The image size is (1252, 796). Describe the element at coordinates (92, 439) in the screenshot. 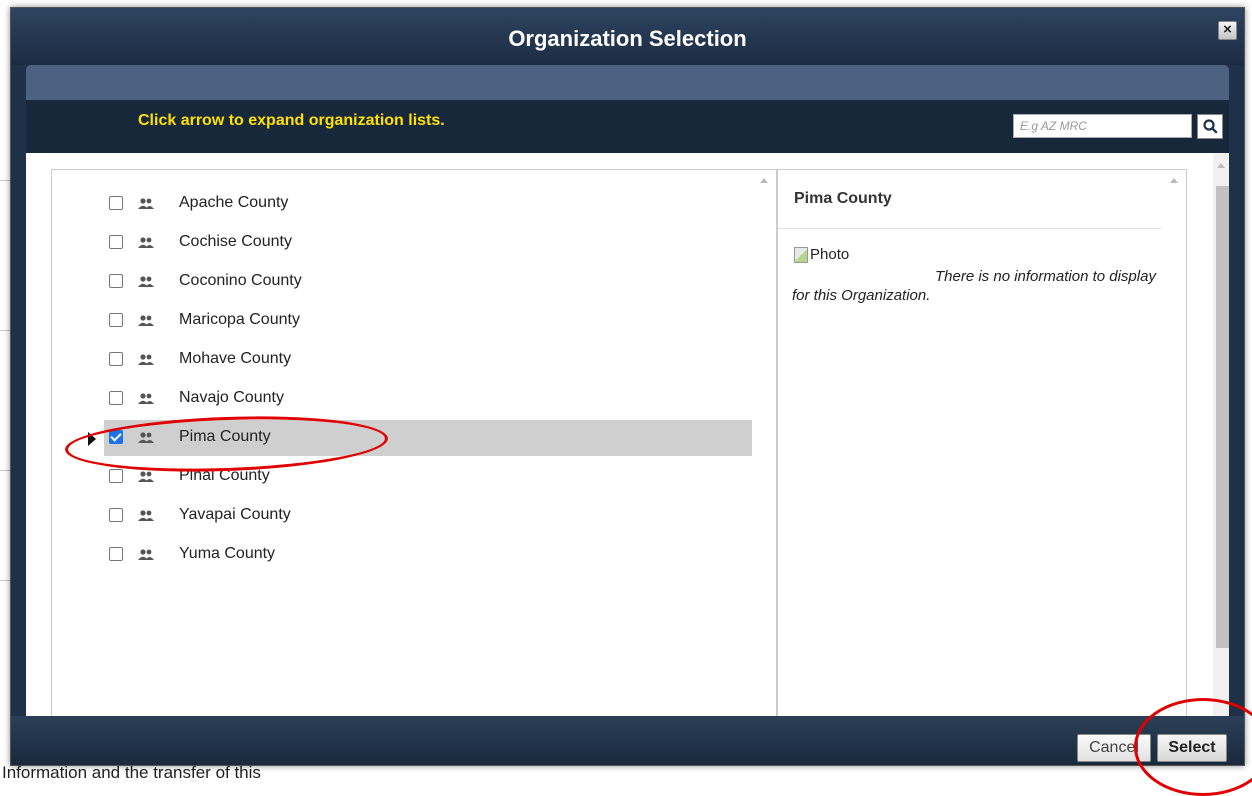

I see `expand-arrow-icon` at that location.